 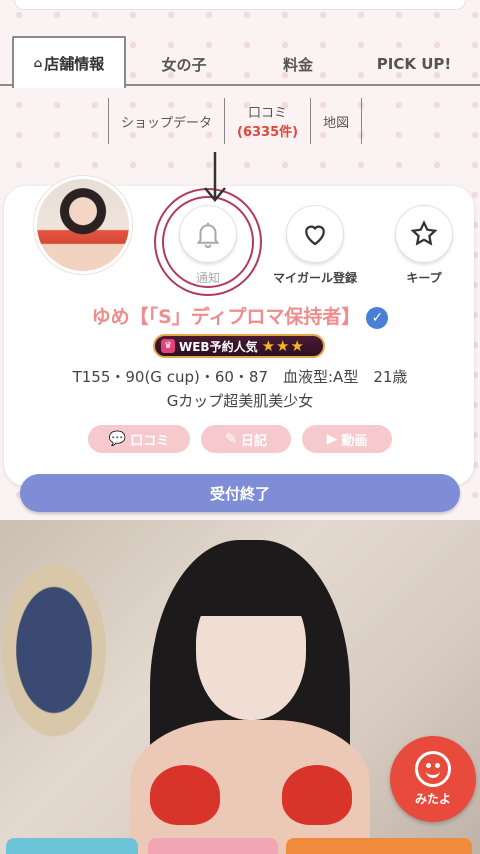 I want to click on diary-button-label: 日記, so click(x=253, y=441).